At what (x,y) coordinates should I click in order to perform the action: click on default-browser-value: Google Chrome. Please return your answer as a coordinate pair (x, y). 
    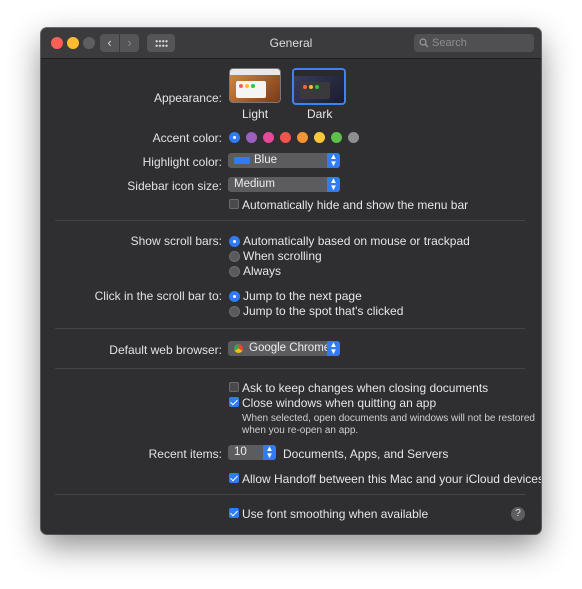
    Looking at the image, I should click on (290, 348).